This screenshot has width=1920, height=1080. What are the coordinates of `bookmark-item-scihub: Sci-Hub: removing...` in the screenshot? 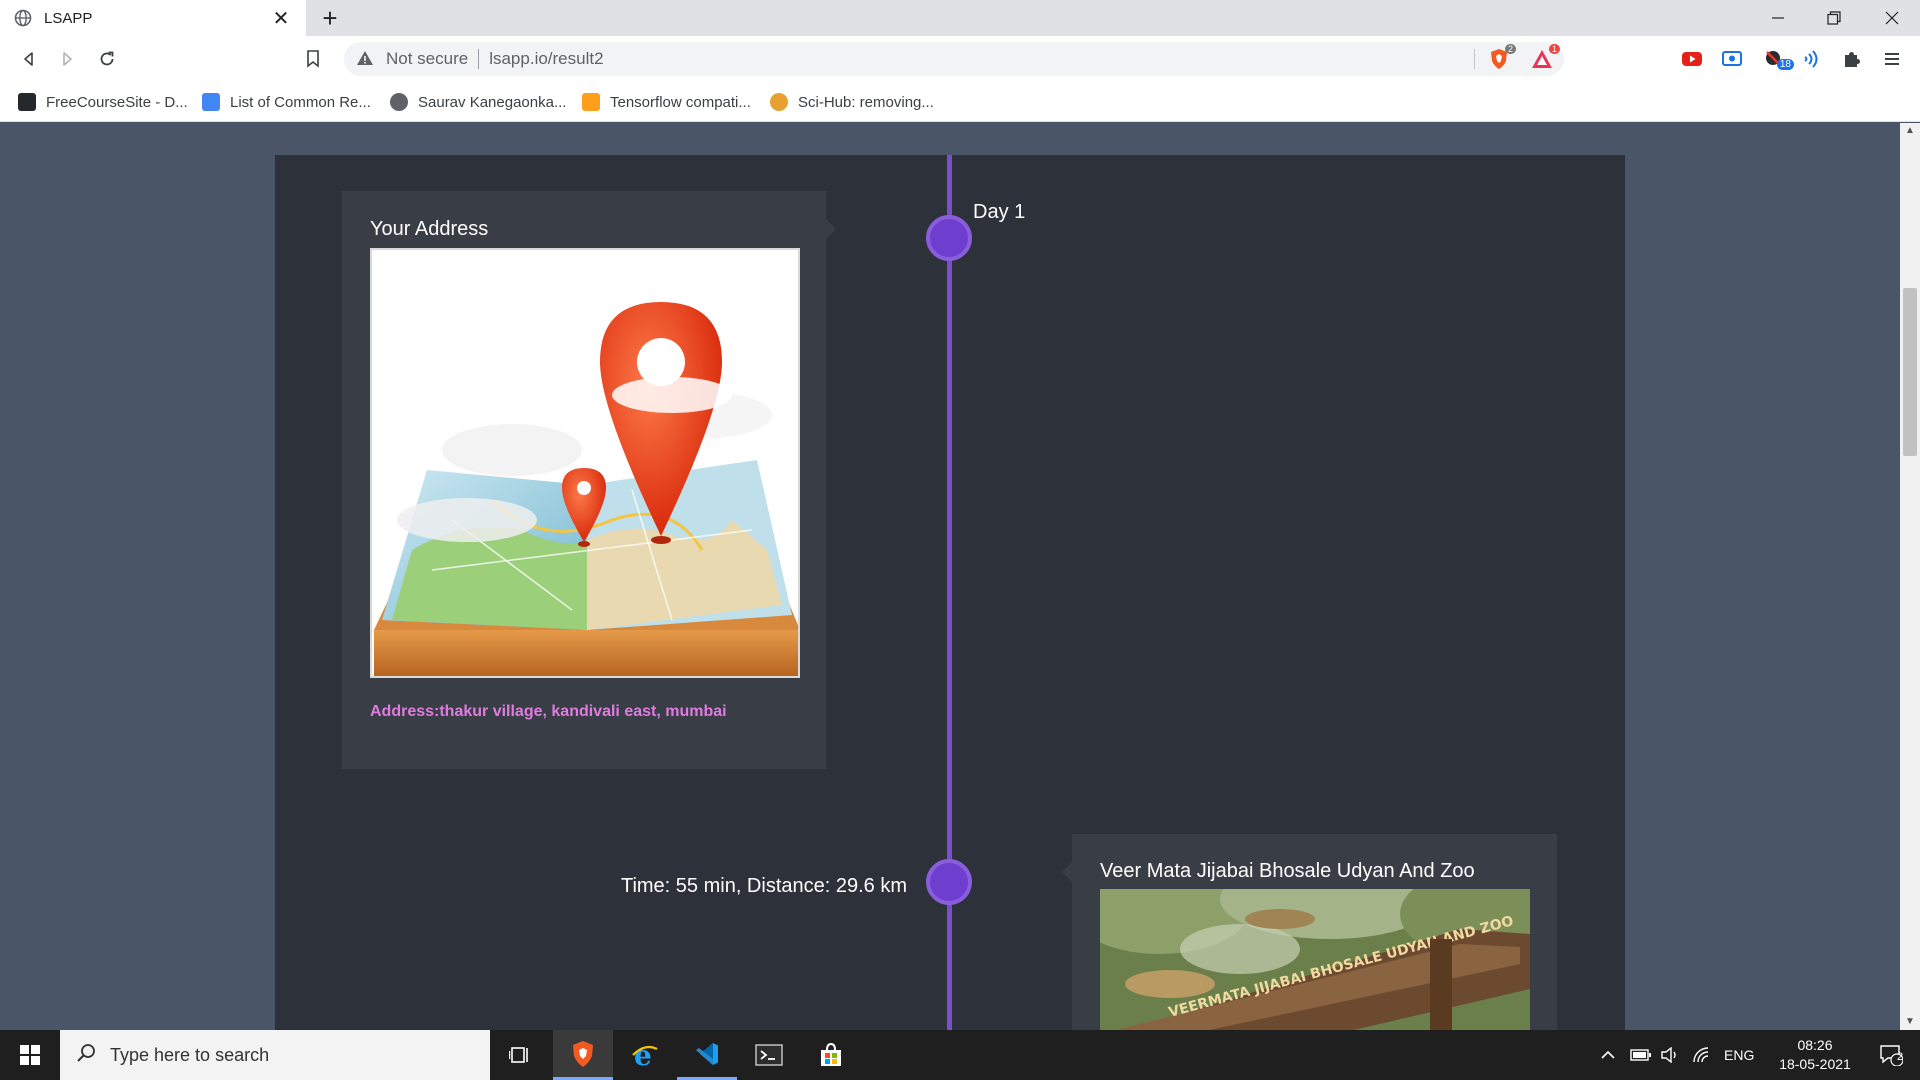 It's located at (852, 102).